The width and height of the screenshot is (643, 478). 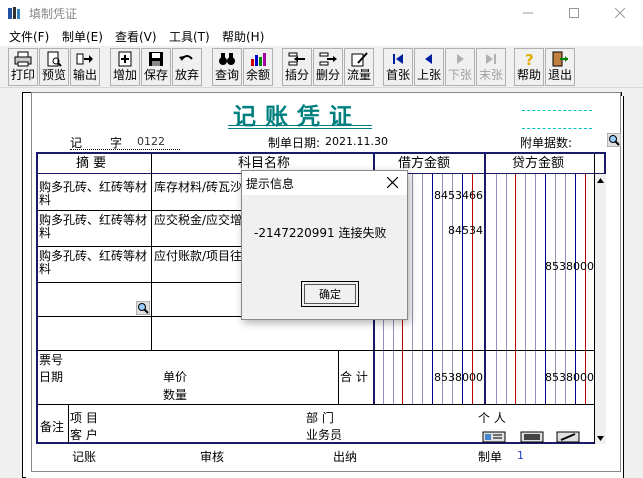 What do you see at coordinates (398, 67) in the screenshot?
I see `first-button: 首张` at bounding box center [398, 67].